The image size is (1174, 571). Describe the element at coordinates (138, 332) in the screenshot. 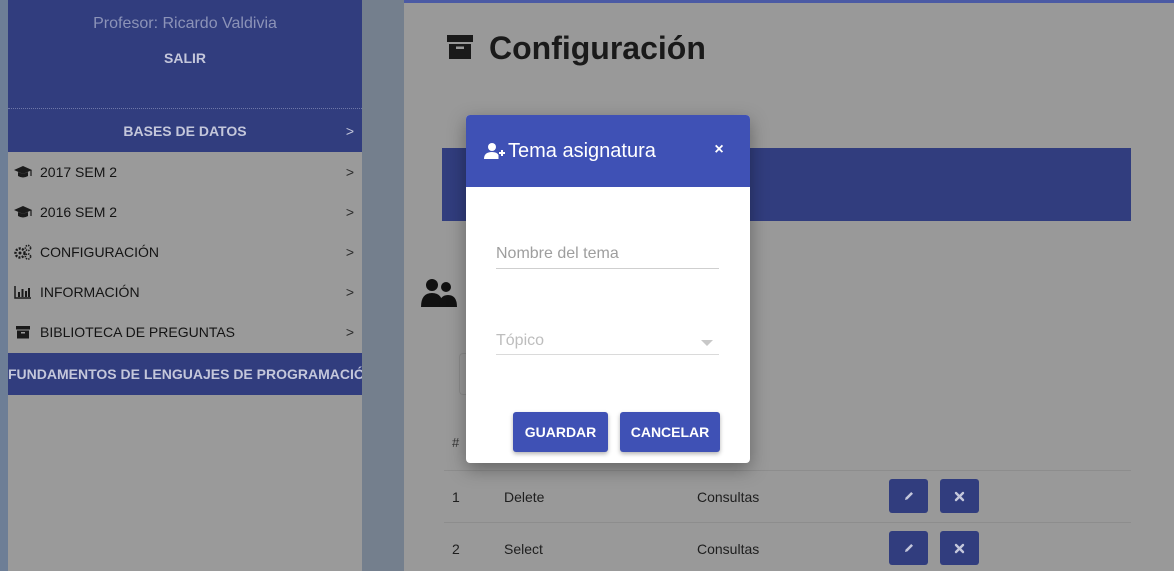

I see `sidebar-item-label: BIBLIOTECA DE PREGUNTAS` at that location.